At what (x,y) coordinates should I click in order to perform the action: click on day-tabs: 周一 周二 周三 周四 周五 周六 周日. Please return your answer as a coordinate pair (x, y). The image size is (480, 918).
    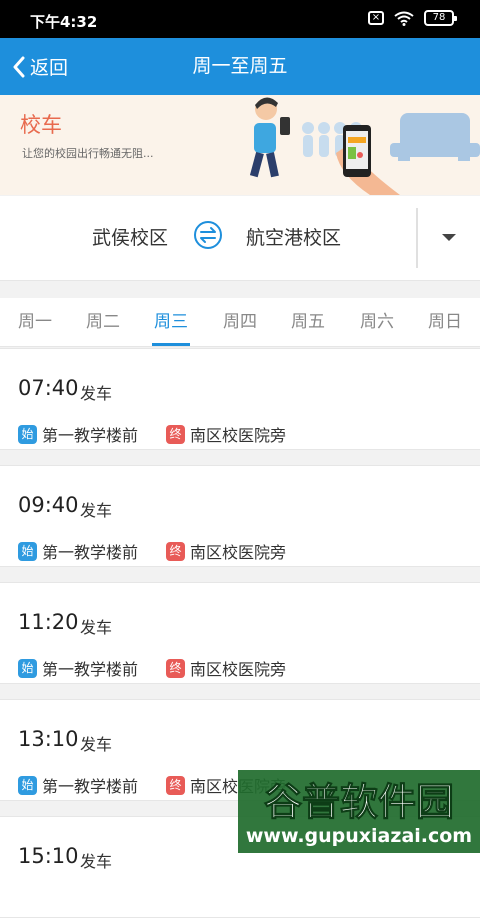
    Looking at the image, I should click on (240, 322).